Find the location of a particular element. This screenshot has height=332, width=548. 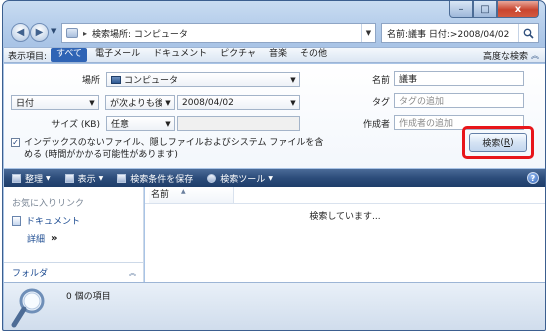

search-box: 名前:議事 日付:>2008/04/02 is located at coordinates (460, 33).